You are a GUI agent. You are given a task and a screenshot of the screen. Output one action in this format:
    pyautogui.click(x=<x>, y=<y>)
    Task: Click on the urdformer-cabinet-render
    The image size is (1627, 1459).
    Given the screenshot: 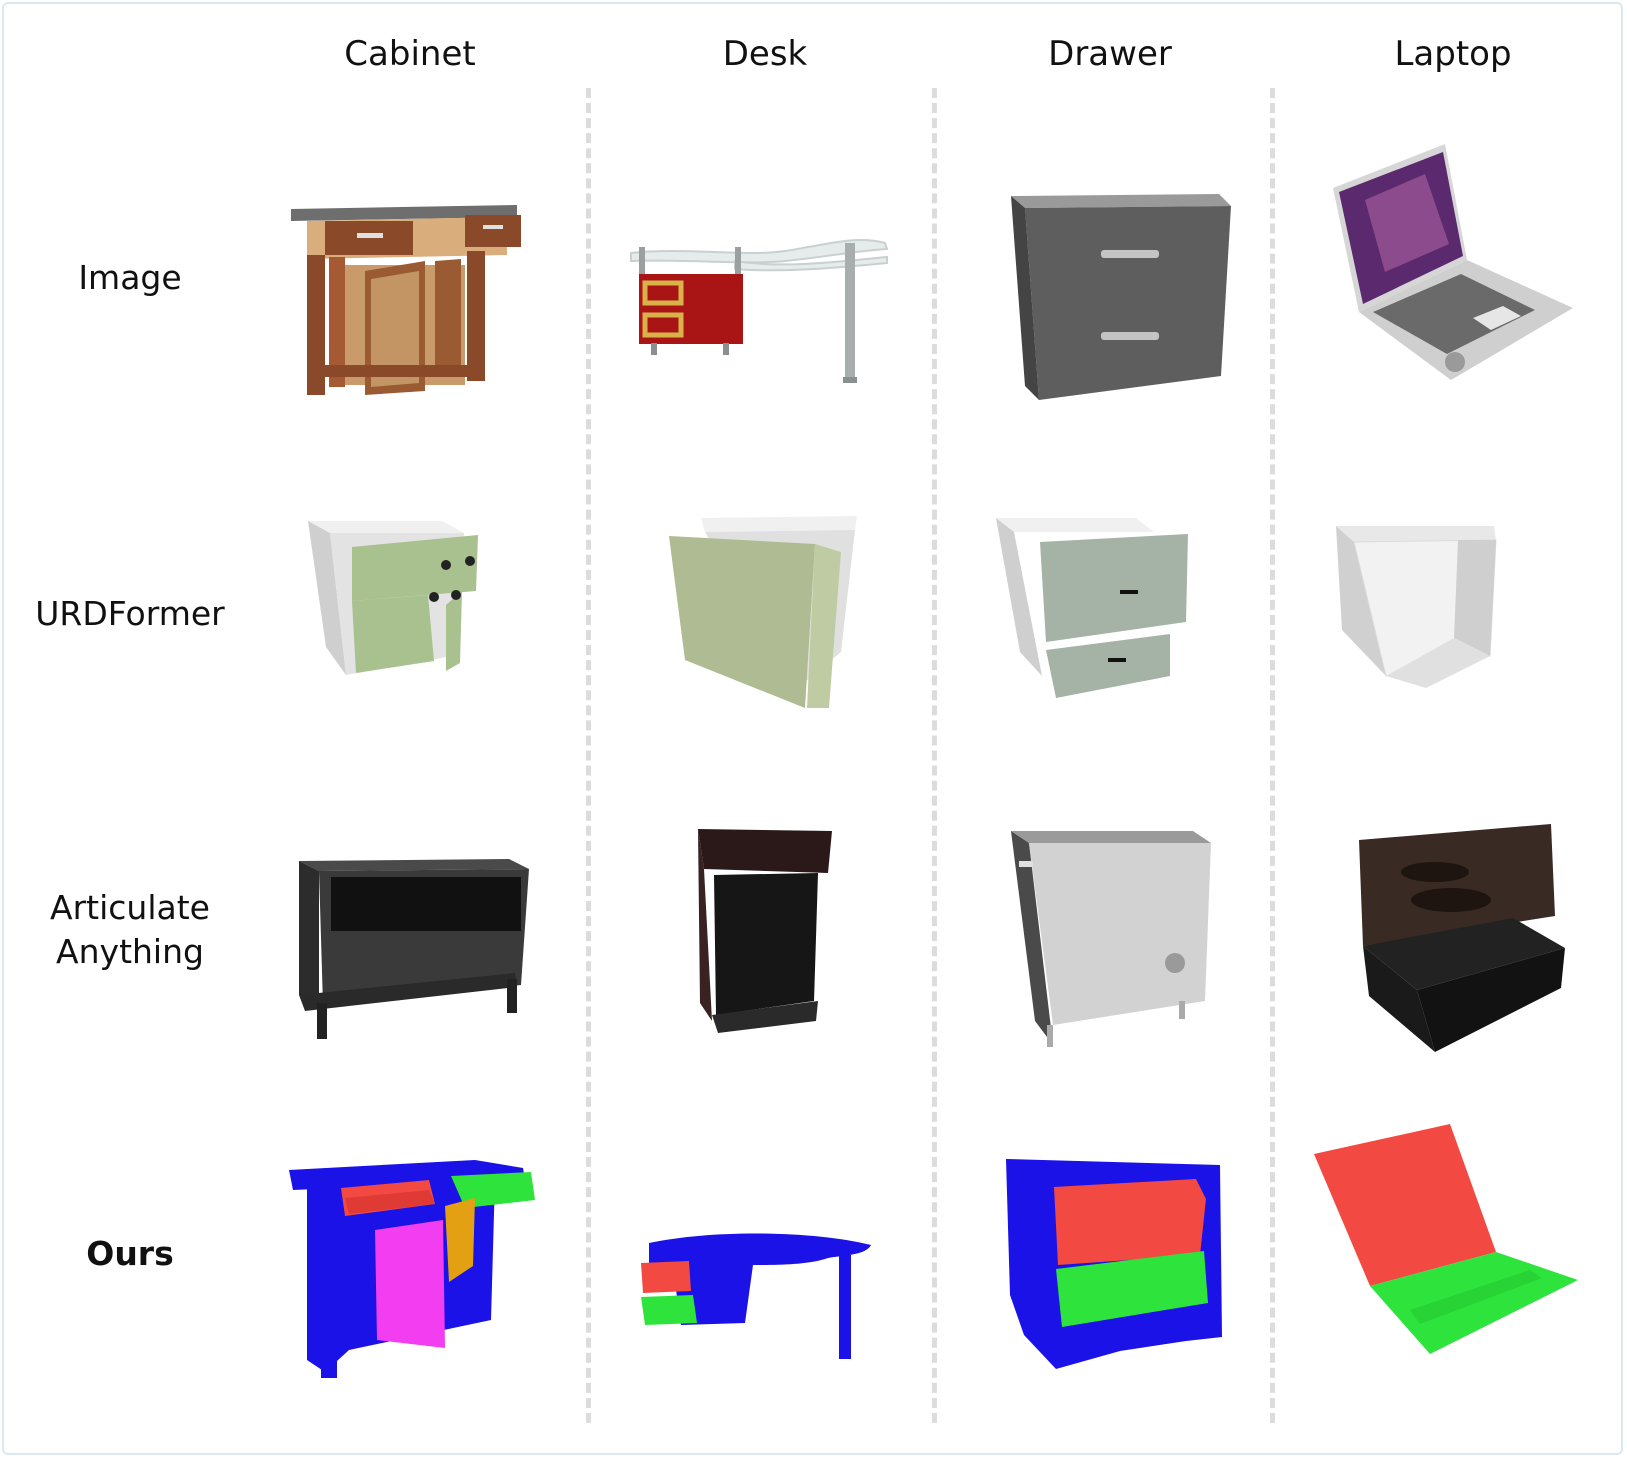 What is the action you would take?
    pyautogui.click(x=393, y=598)
    